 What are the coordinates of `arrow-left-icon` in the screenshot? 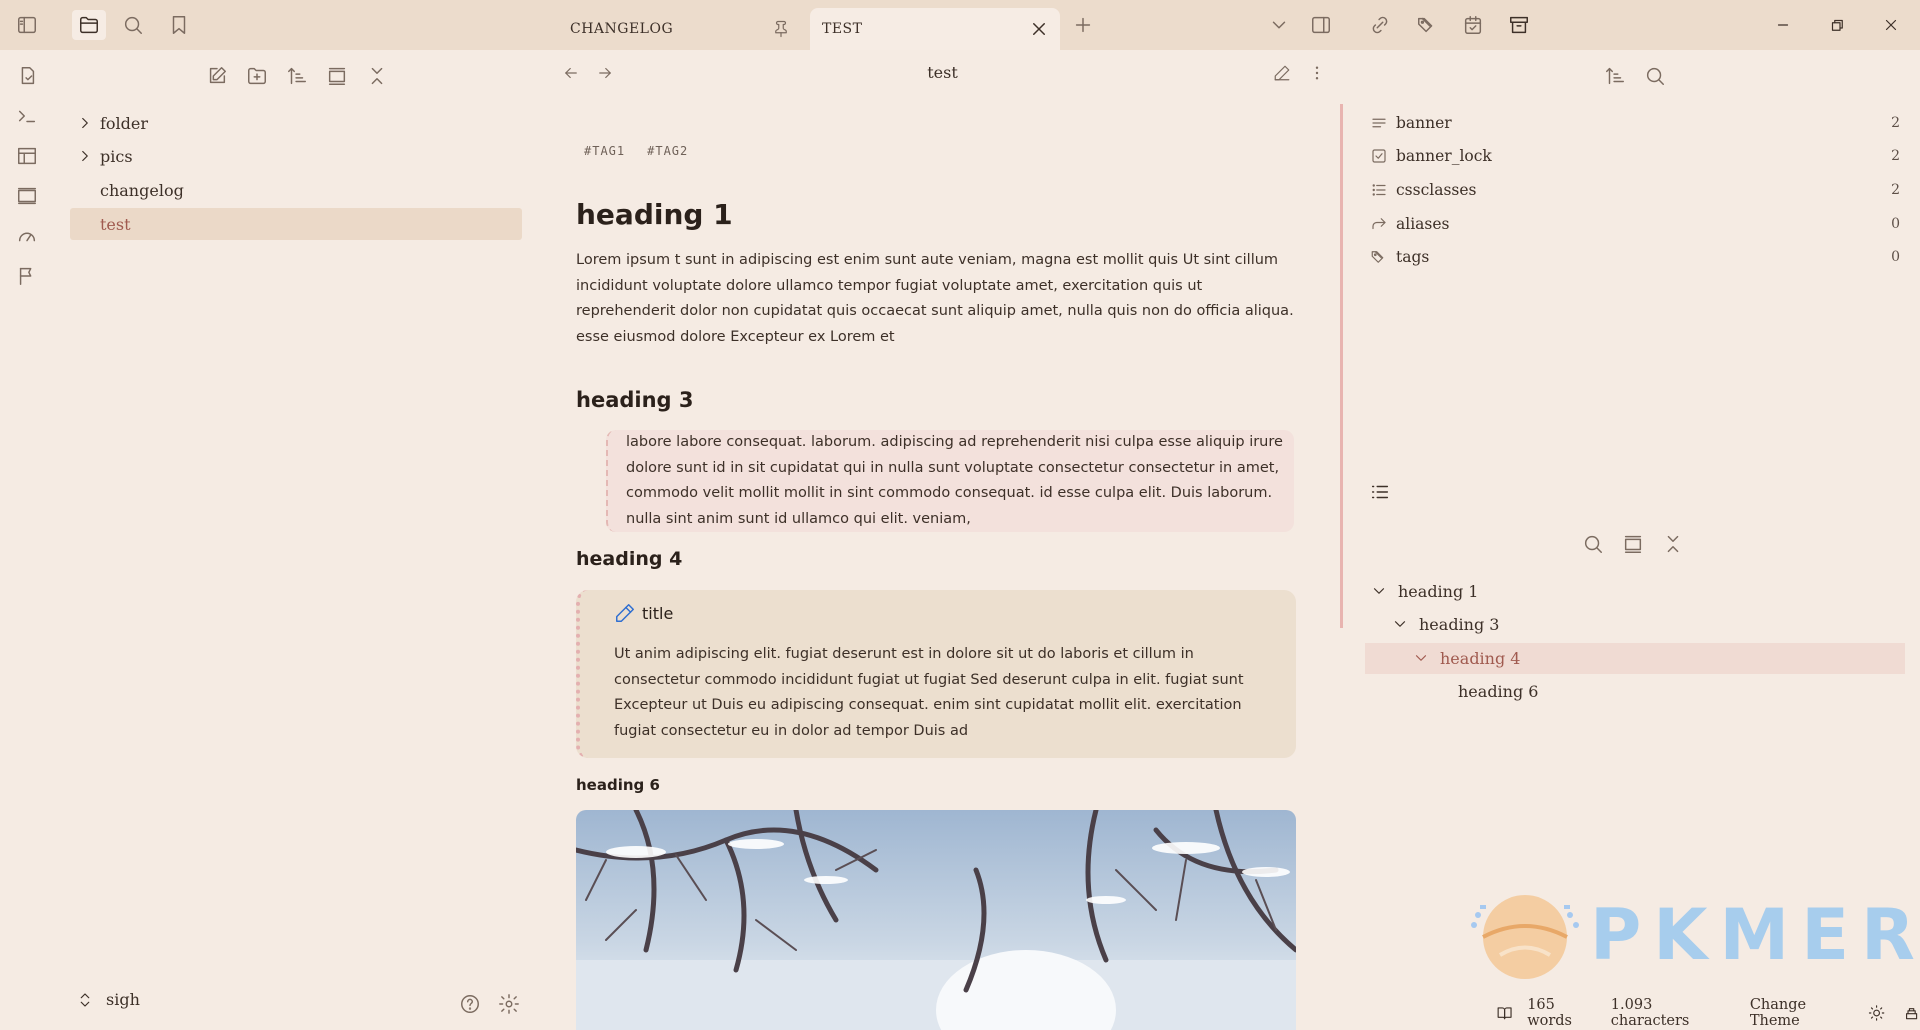 It's located at (571, 73).